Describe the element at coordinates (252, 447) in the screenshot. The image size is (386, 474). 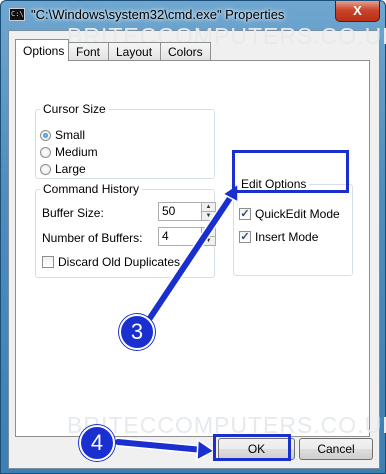
I see `ok-highlight-box` at that location.